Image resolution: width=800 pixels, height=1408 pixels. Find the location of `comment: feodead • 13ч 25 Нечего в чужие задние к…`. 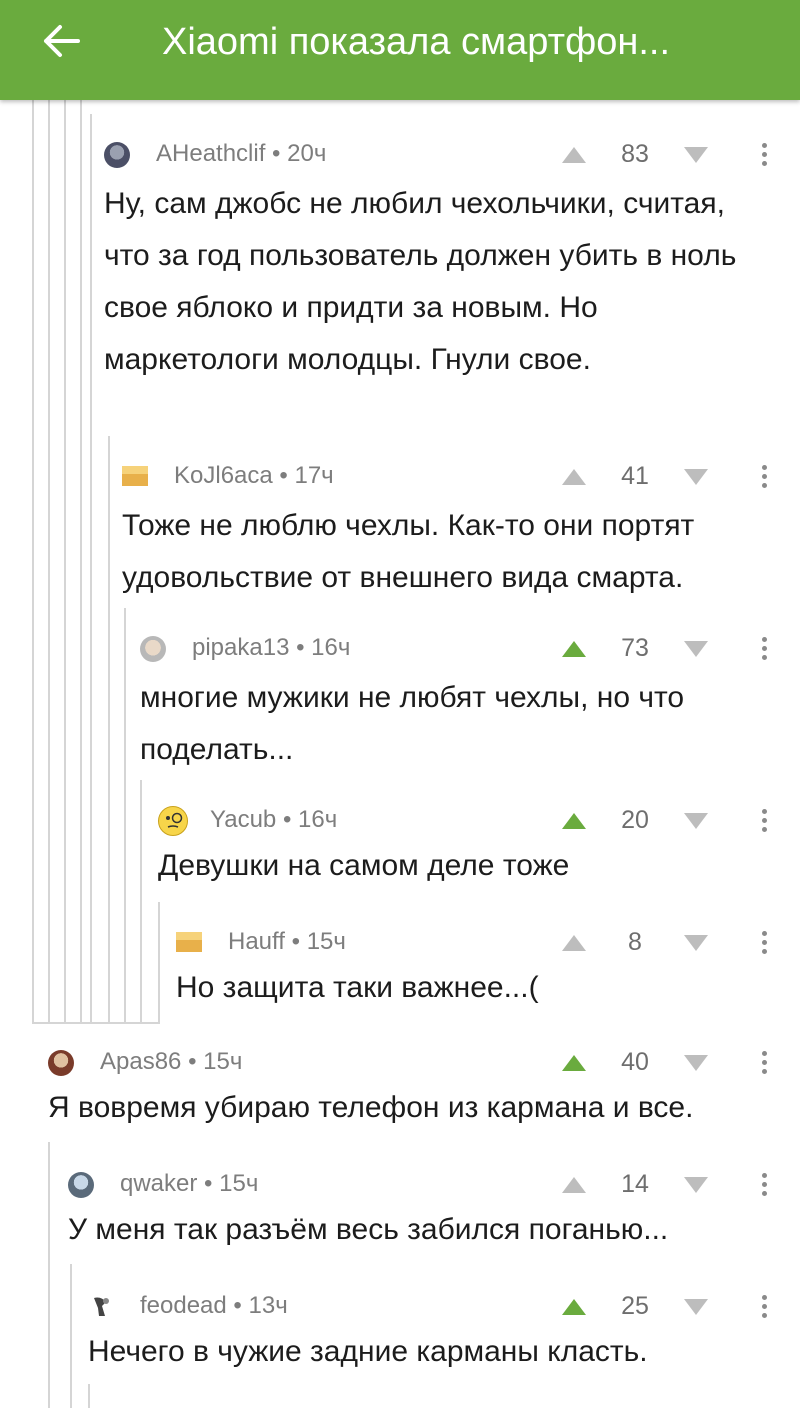

comment: feodead • 13ч 25 Нечего в чужие задние к… is located at coordinates (436, 1336).